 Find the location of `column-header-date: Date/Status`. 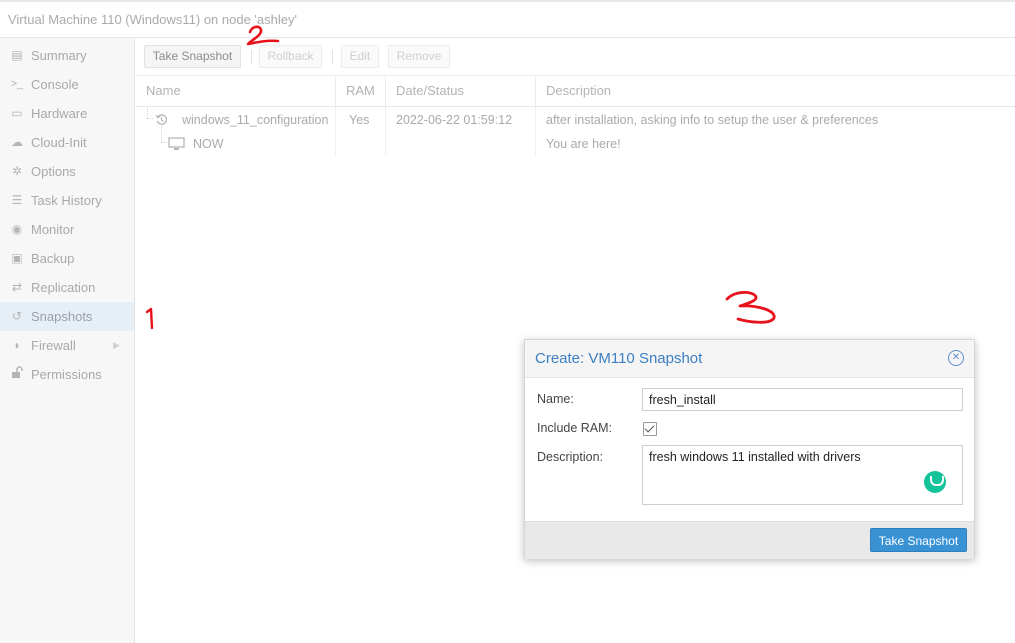

column-header-date: Date/Status is located at coordinates (461, 91).